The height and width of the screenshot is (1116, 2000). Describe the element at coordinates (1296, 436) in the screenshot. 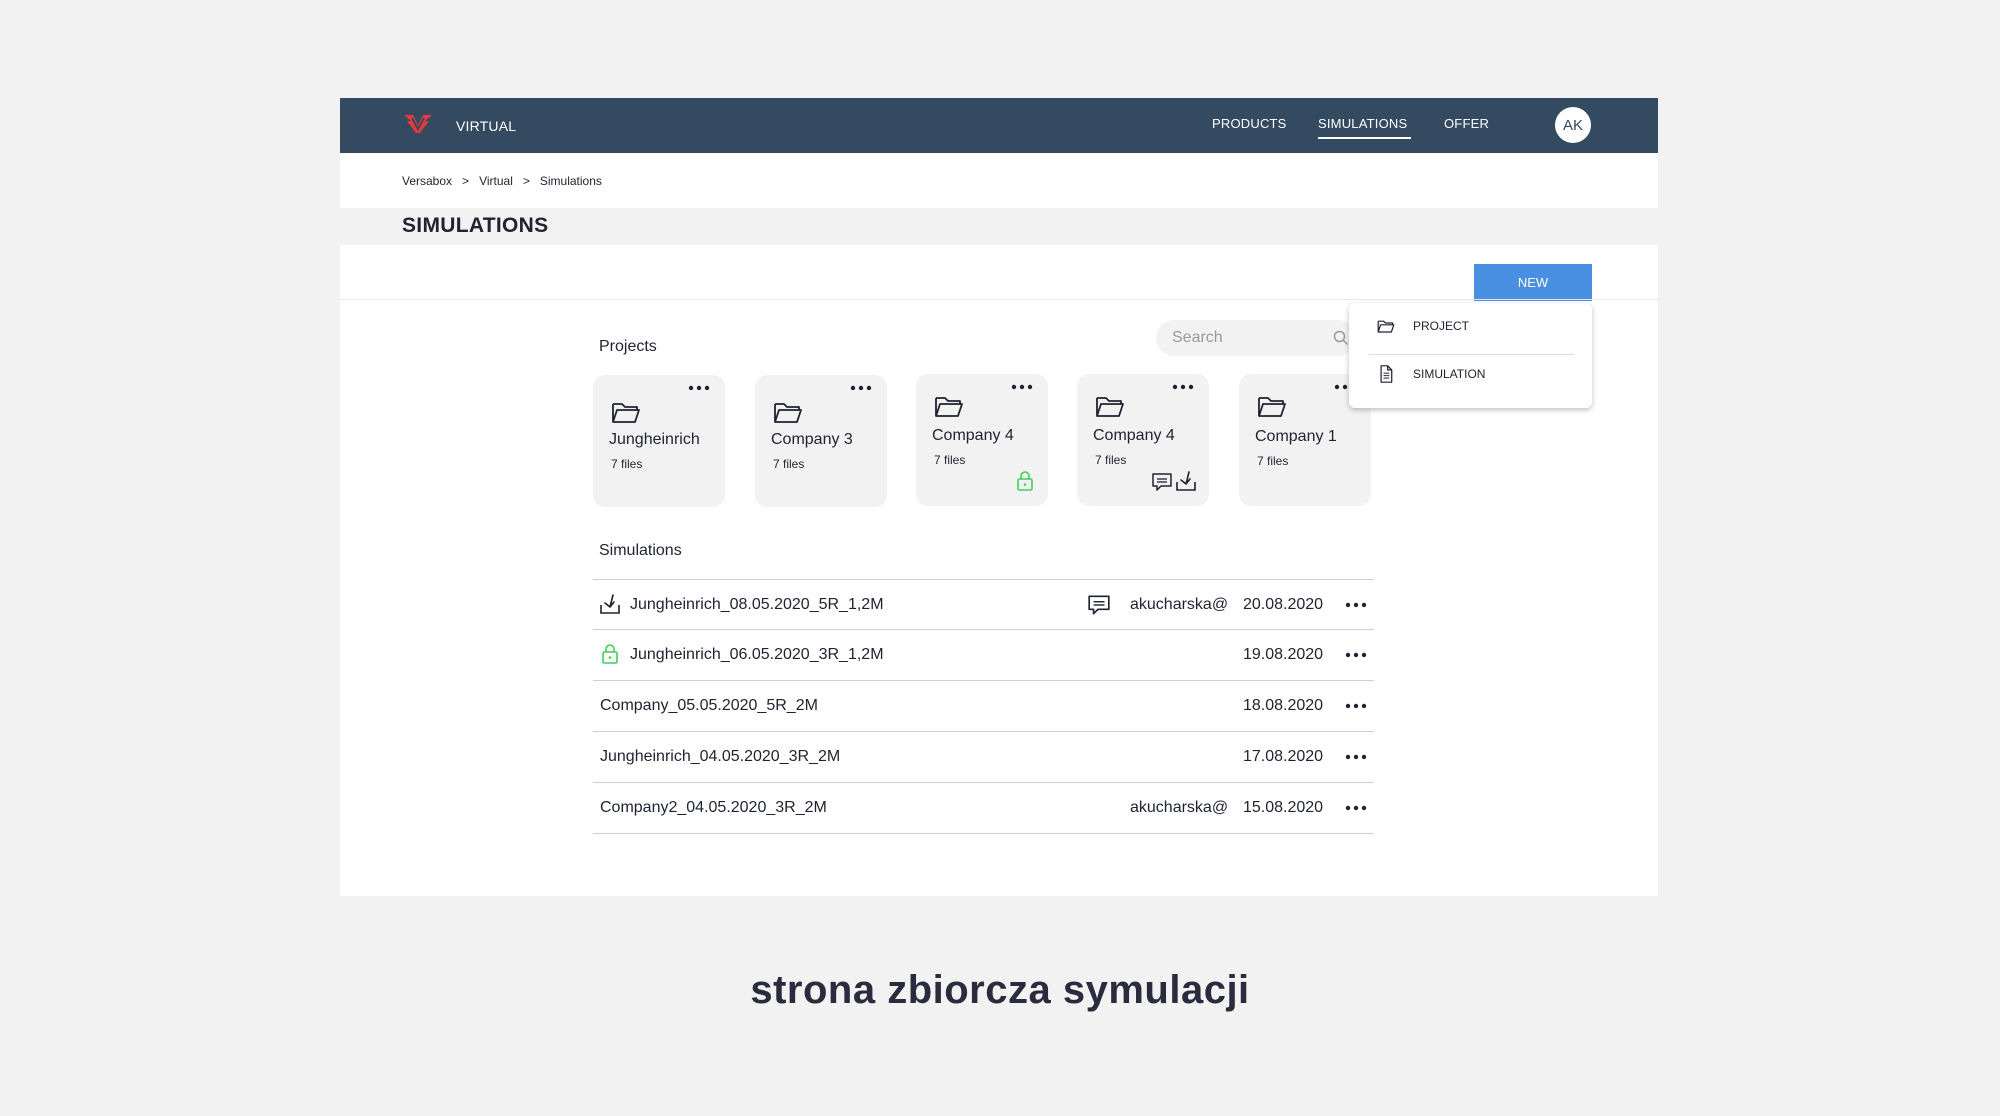

I see `project-name: Company 1` at that location.